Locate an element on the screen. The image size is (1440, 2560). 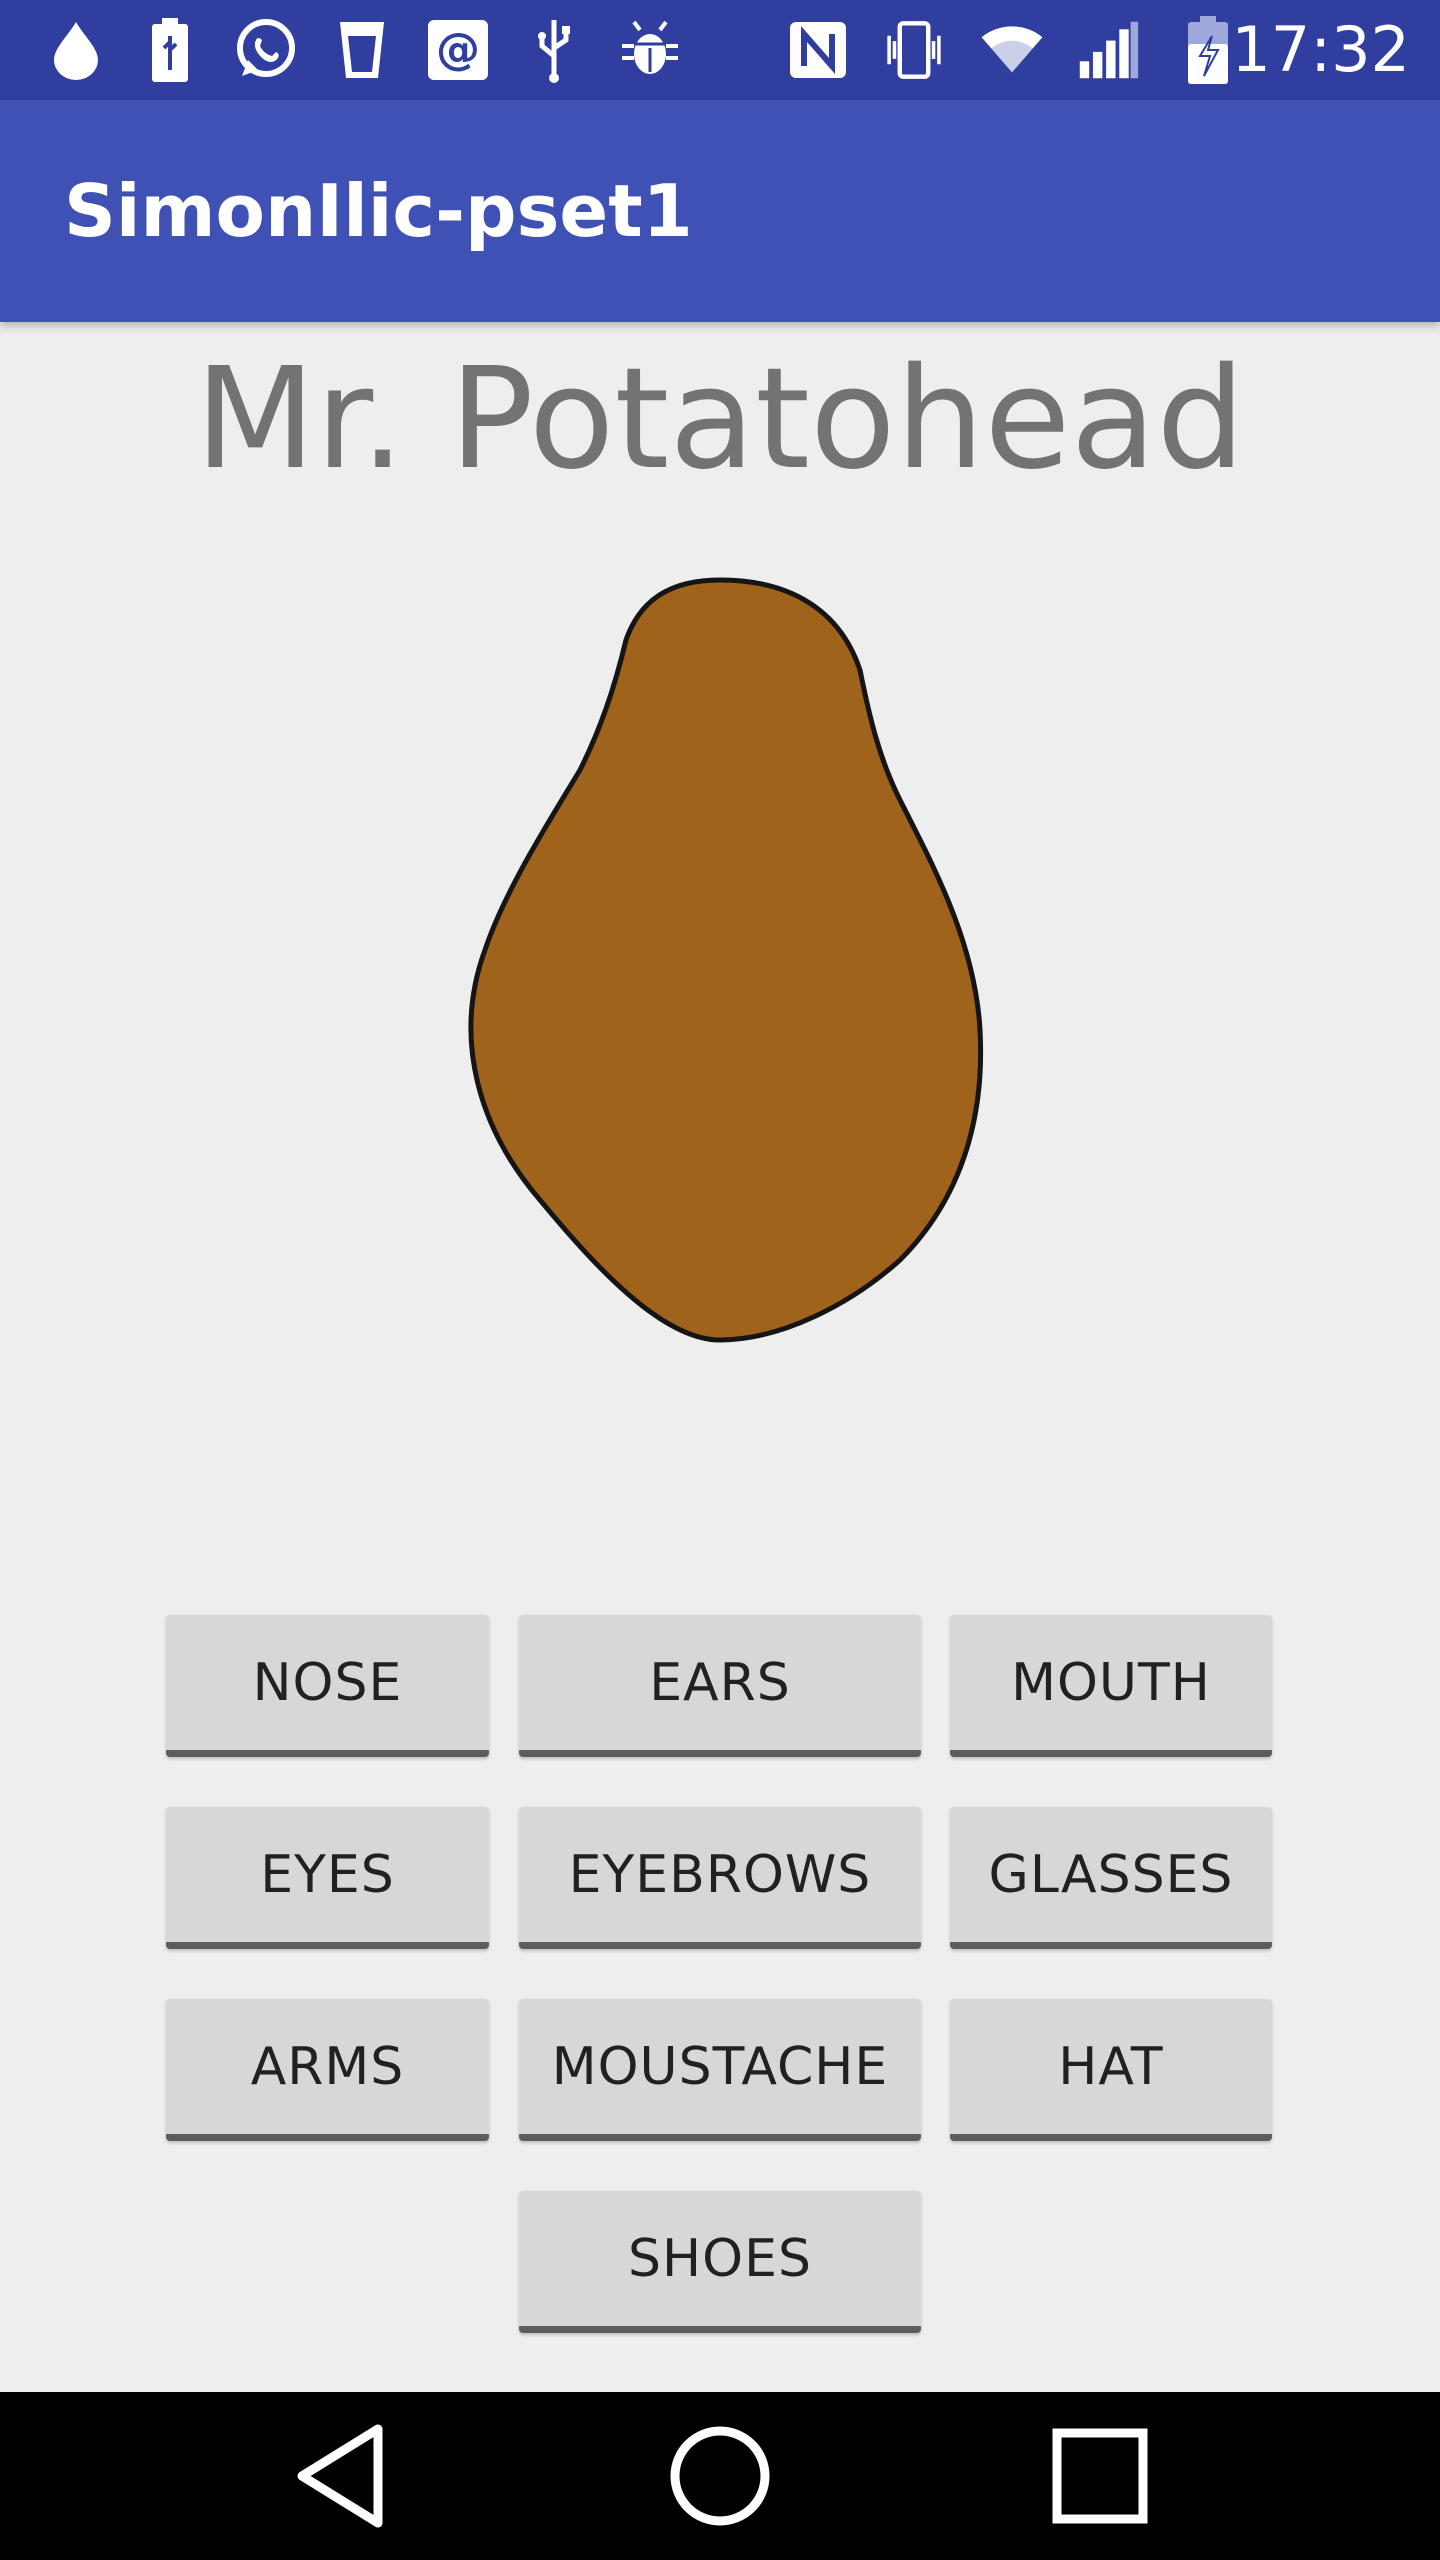
app-bar: SimonIlic-pset1 is located at coordinates (720, 211).